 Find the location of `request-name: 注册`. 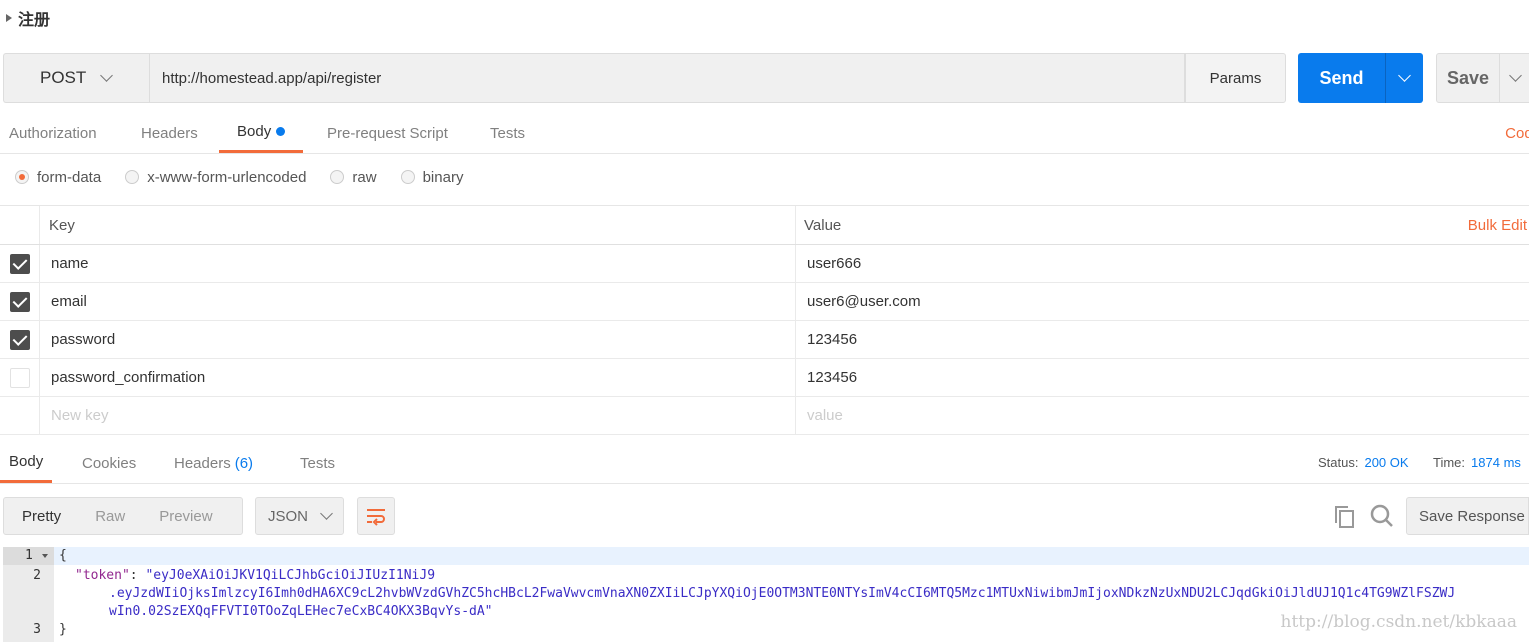

request-name: 注册 is located at coordinates (34, 20).